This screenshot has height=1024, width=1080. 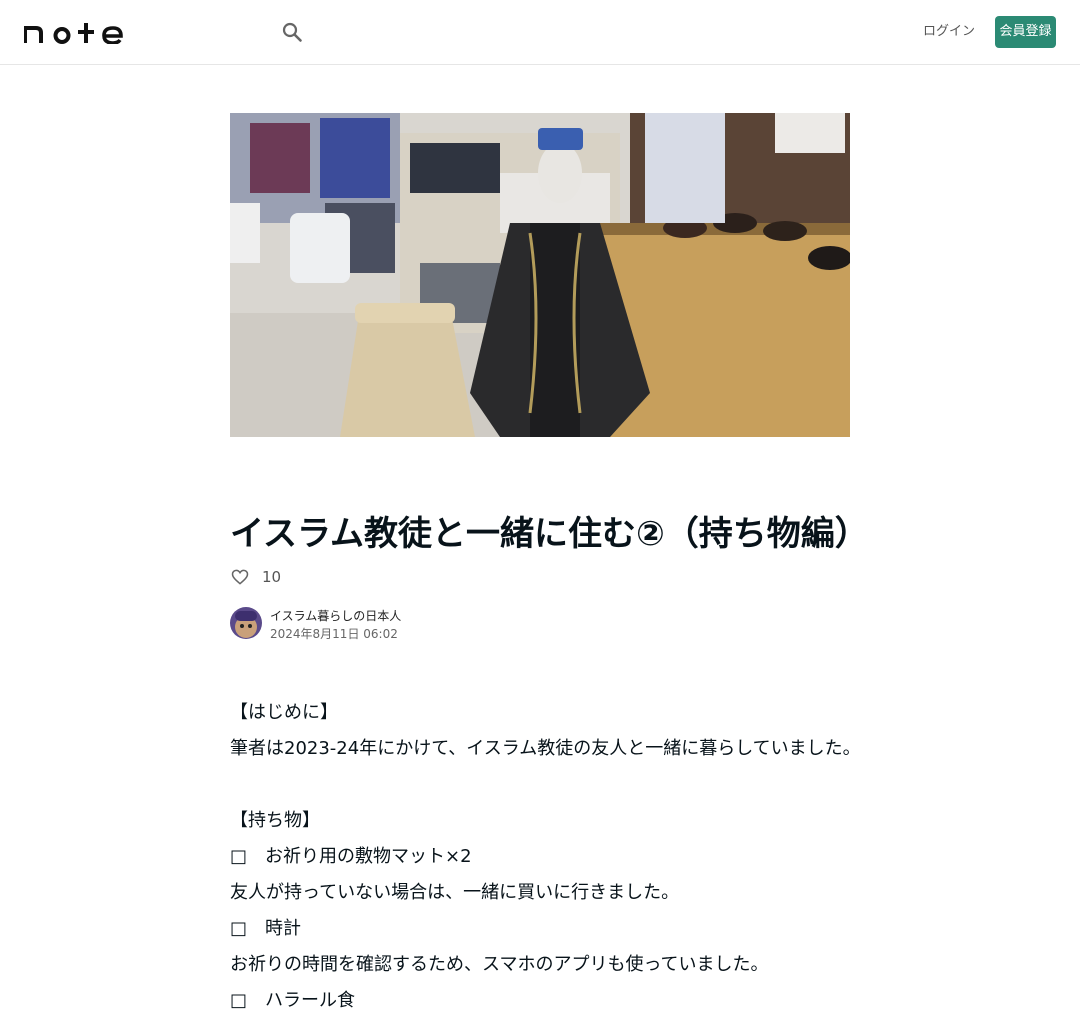 I want to click on checklist-item-note: 友人が持っていない場合は、一緒に買いに行きました。, so click(x=455, y=892).